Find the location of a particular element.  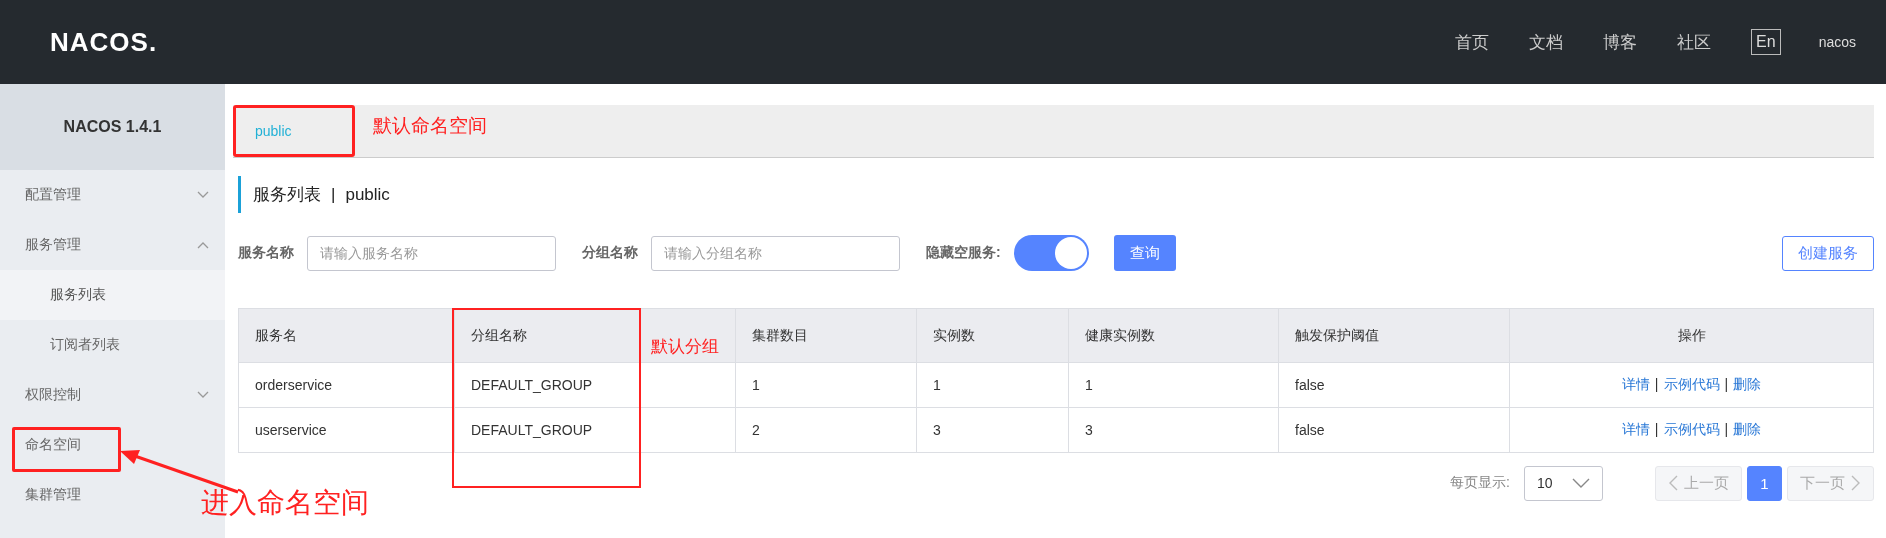

column-header: 操作 is located at coordinates (1691, 335).